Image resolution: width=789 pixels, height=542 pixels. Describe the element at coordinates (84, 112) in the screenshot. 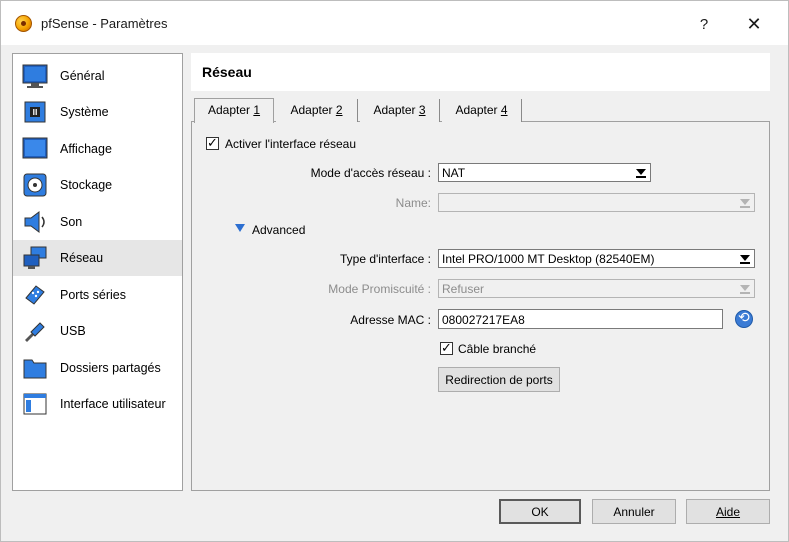

I see `sidebar-item-label: Système` at that location.